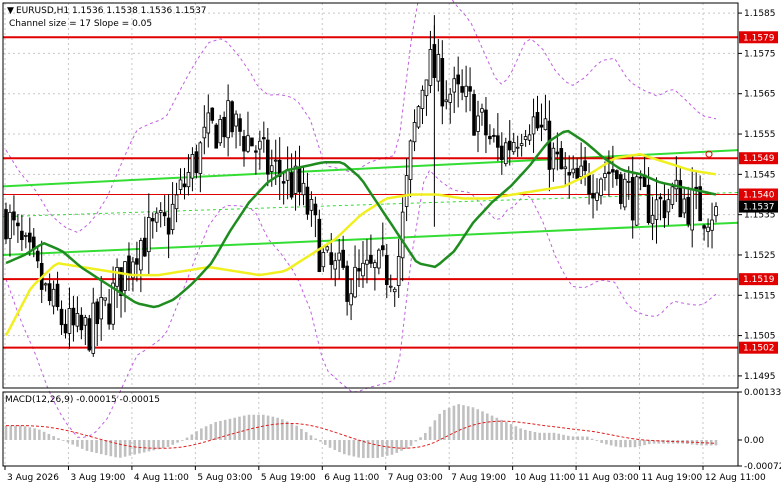  What do you see at coordinates (10, 11) in the screenshot?
I see `symbol-dropdown-icon: ▼` at bounding box center [10, 11].